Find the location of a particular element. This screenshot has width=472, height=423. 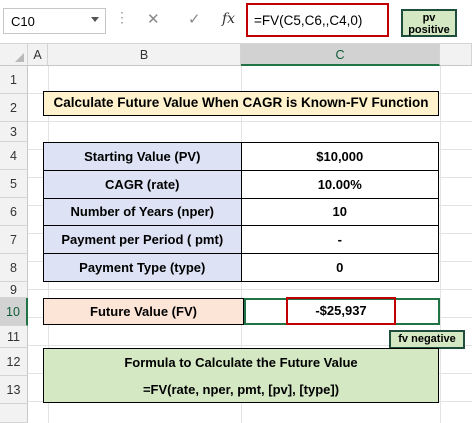

table-row: Payment per Period ( pmt) - is located at coordinates (241, 240).